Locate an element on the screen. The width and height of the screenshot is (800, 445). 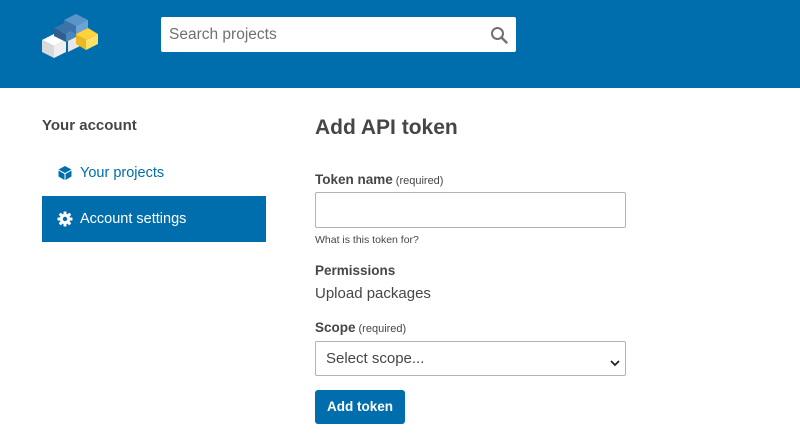
permissions-value: Upload packages is located at coordinates (373, 293).